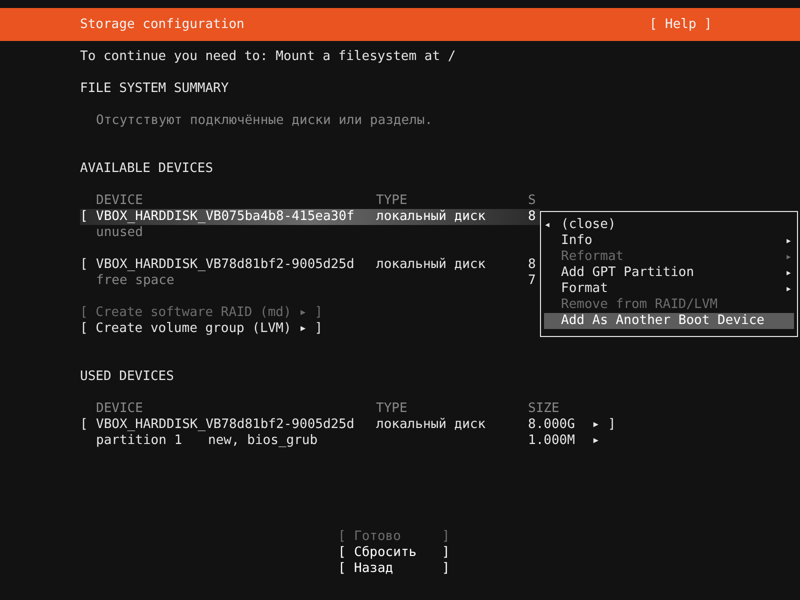  I want to click on menu-item: Add As Another Boot Device, so click(669, 321).